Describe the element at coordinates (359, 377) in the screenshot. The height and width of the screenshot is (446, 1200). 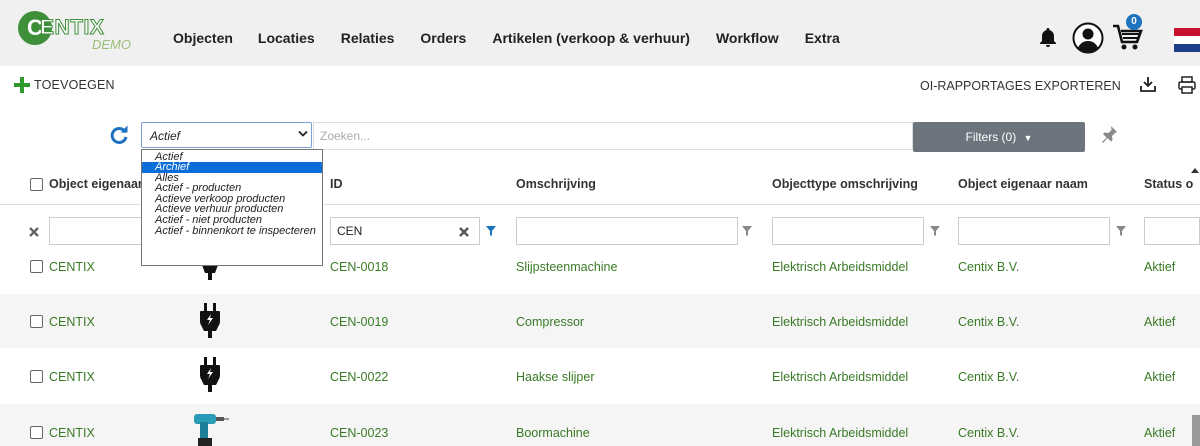
I see `cell-id: CEN-0022` at that location.